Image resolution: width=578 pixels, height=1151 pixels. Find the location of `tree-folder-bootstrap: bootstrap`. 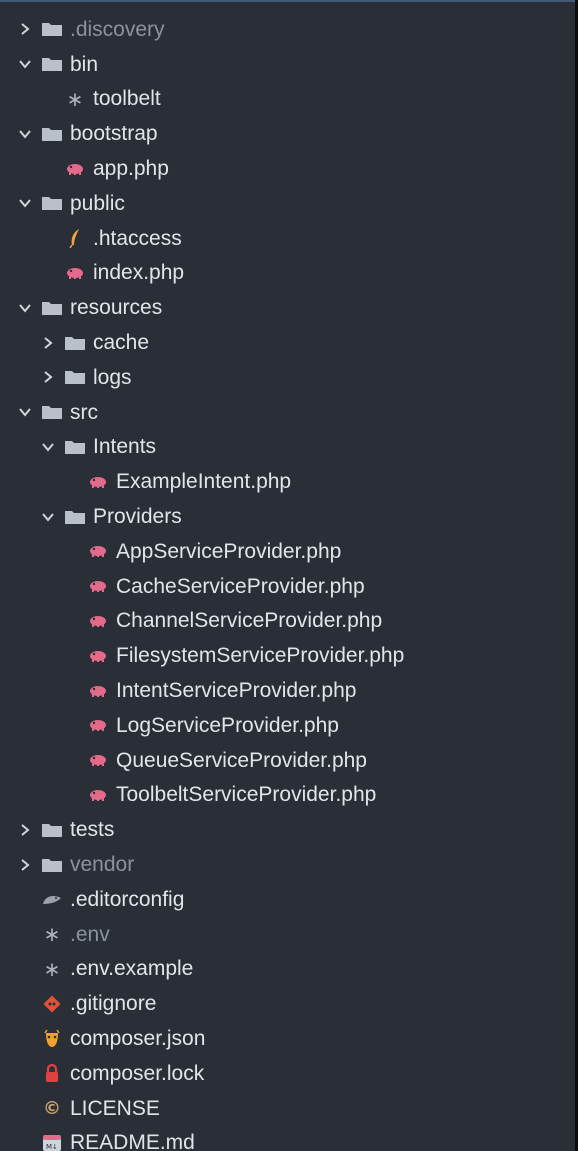

tree-folder-bootstrap: bootstrap is located at coordinates (287, 133).